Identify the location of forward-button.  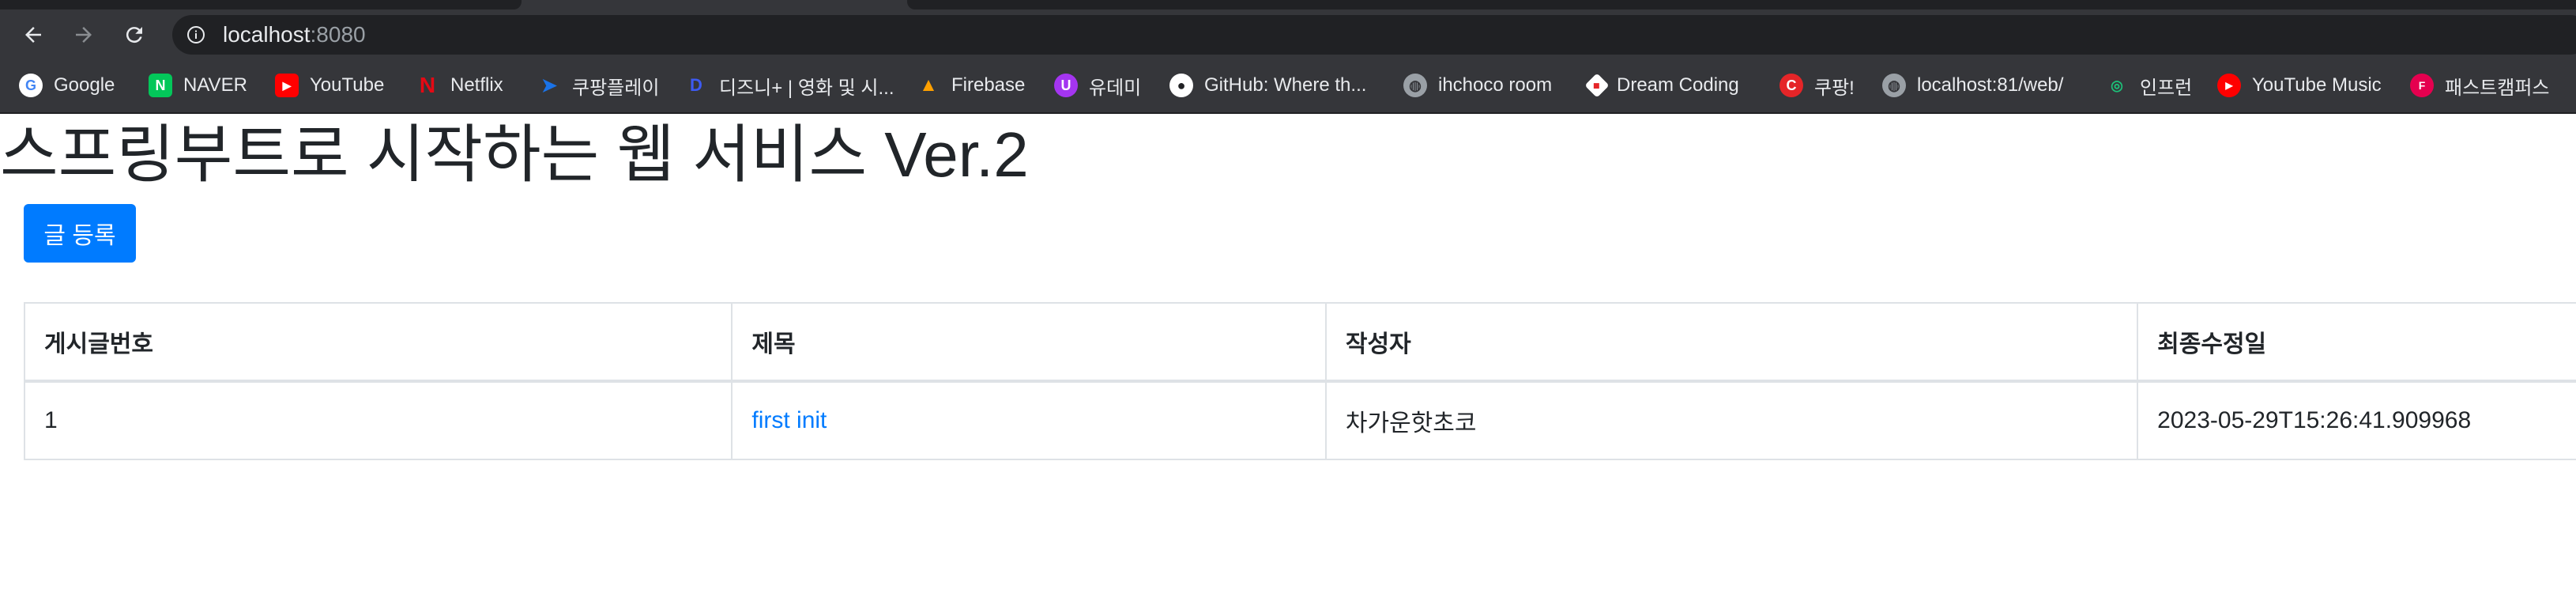
(83, 34).